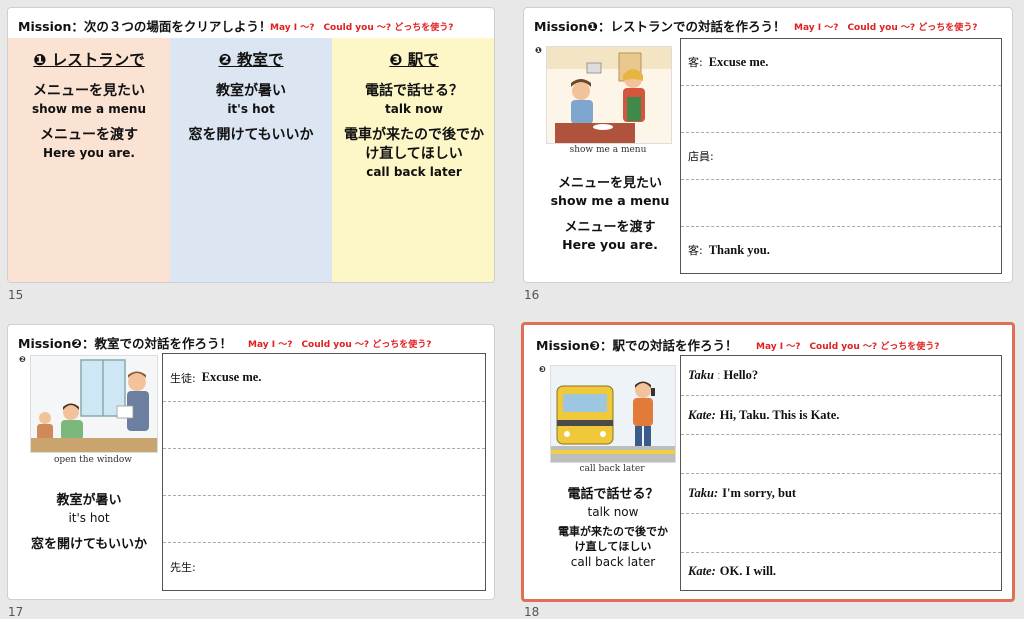 The width and height of the screenshot is (1024, 619). Describe the element at coordinates (841, 62) in the screenshot. I see `dialogue-row: 客: Excuse me.` at that location.